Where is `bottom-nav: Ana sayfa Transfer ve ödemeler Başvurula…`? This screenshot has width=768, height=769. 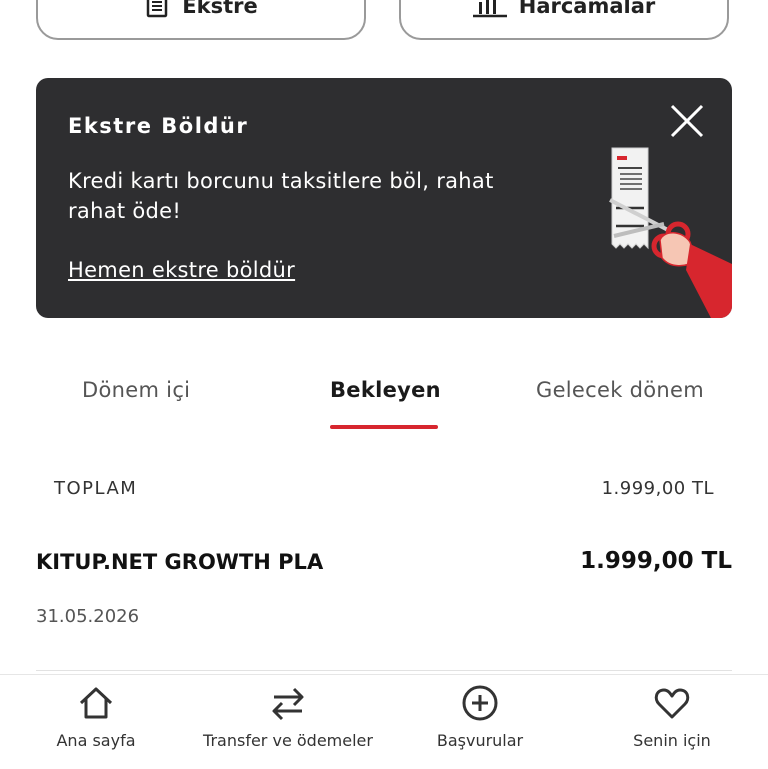 bottom-nav: Ana sayfa Transfer ve ödemeler Başvurula… is located at coordinates (384, 721).